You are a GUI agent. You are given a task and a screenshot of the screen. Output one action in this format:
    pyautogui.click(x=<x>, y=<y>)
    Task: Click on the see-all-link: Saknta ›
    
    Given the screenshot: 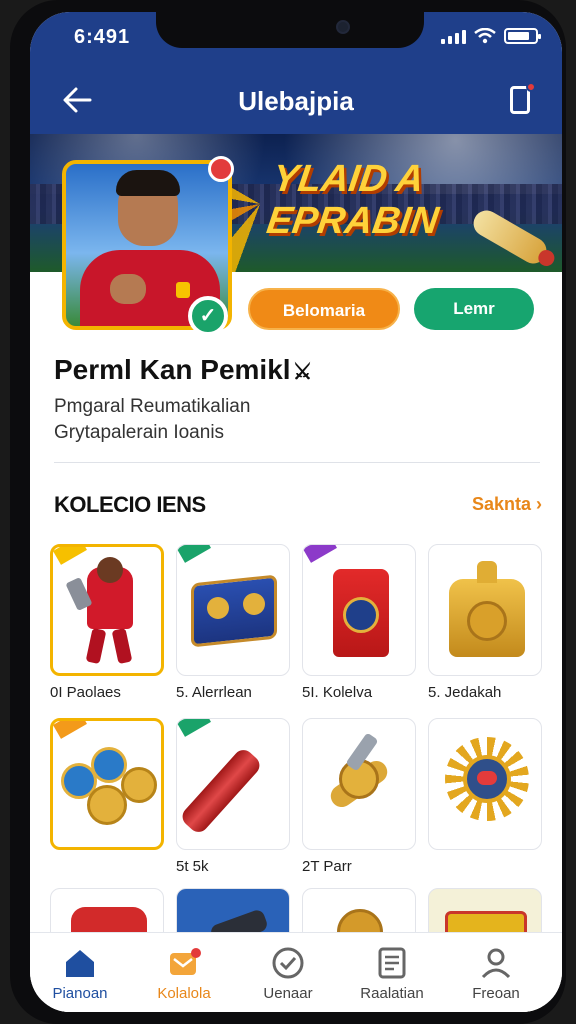 What is the action you would take?
    pyautogui.click(x=507, y=504)
    